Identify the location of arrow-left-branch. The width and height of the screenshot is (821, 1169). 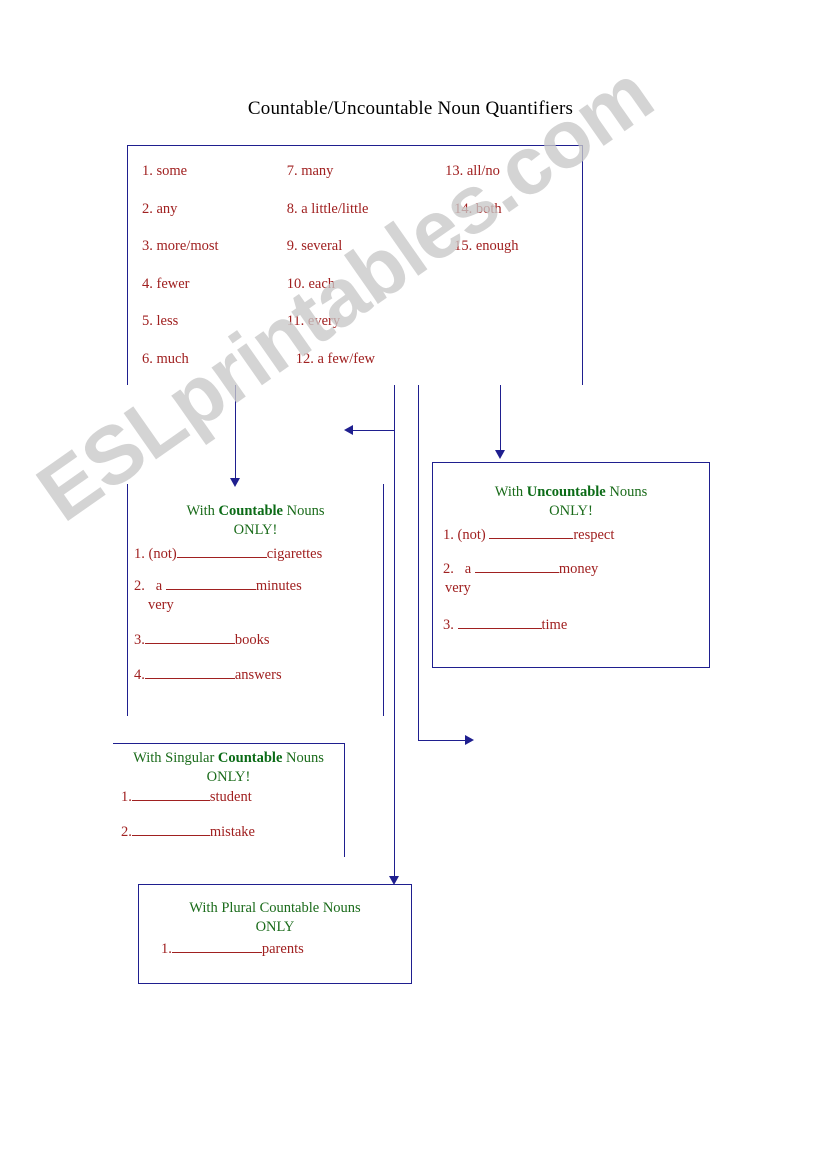
(348, 430).